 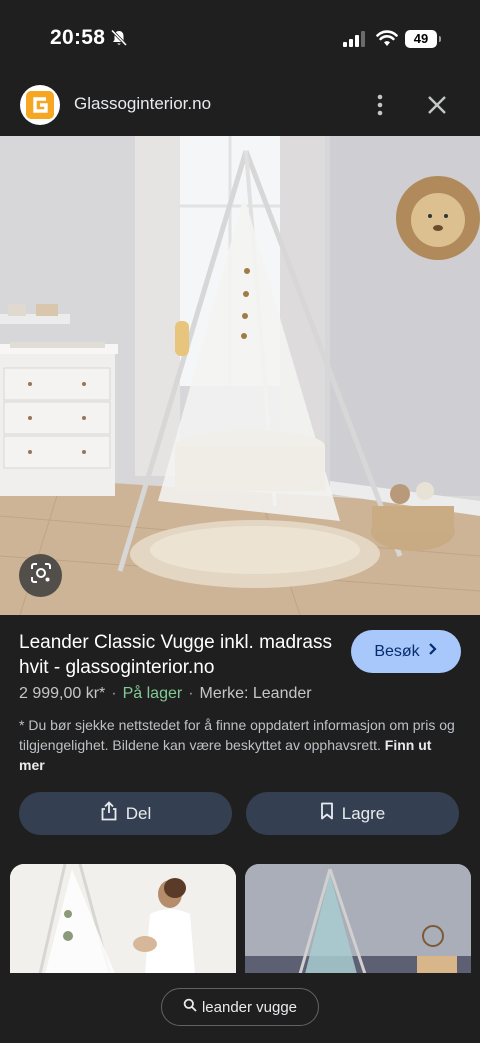 I want to click on product-meta: 2 999,00 kr* · På lager · Merke: Leander, so click(x=165, y=694).